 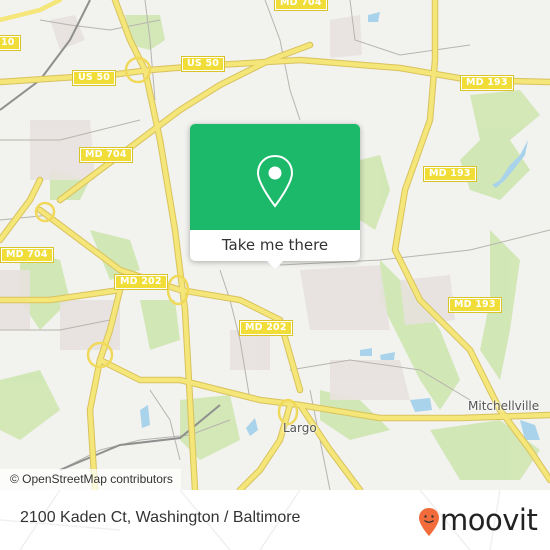 I want to click on road-shield-us-50-right: US 50, so click(x=203, y=64).